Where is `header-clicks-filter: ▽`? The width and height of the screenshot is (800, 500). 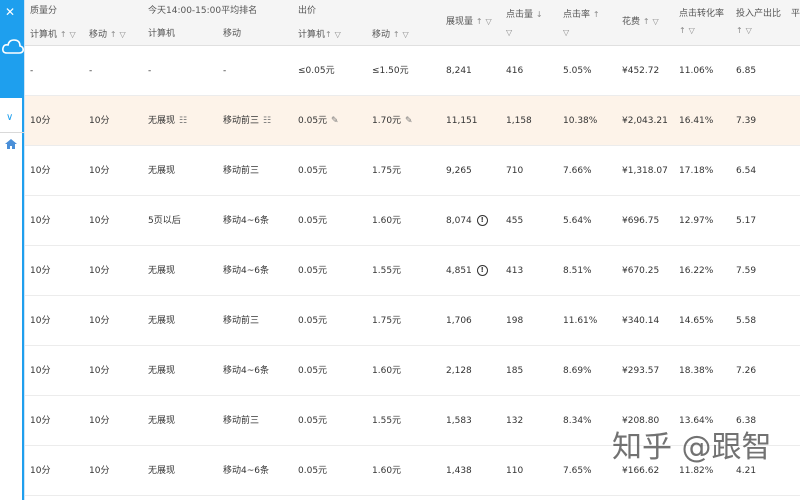 header-clicks-filter: ▽ is located at coordinates (509, 33).